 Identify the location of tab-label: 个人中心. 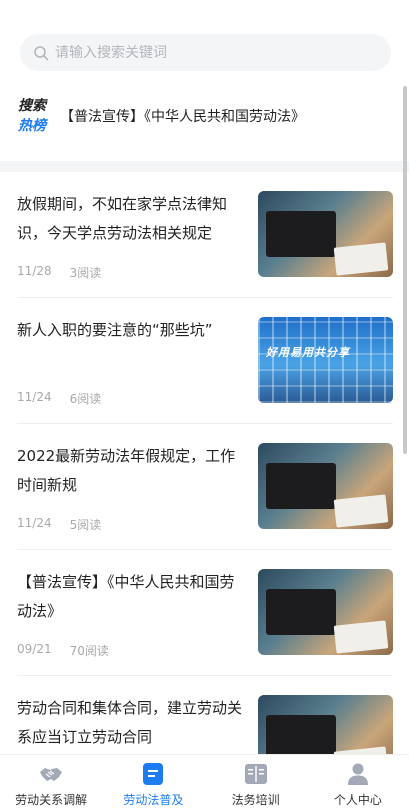
(357, 800).